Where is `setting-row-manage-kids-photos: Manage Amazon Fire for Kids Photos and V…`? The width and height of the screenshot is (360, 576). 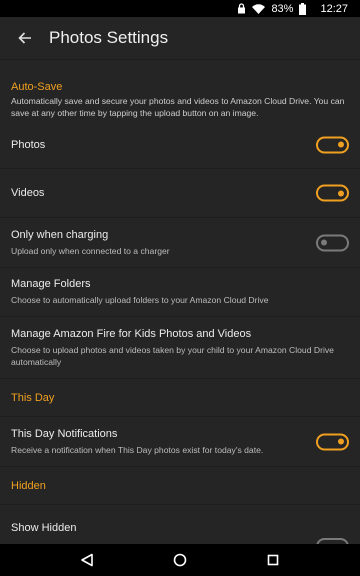 setting-row-manage-kids-photos: Manage Amazon Fire for Kids Photos and V… is located at coordinates (180, 348).